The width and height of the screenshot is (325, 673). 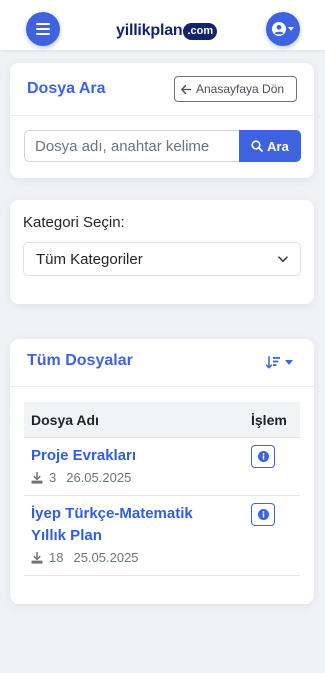 What do you see at coordinates (131, 146) in the screenshot?
I see `search-input` at bounding box center [131, 146].